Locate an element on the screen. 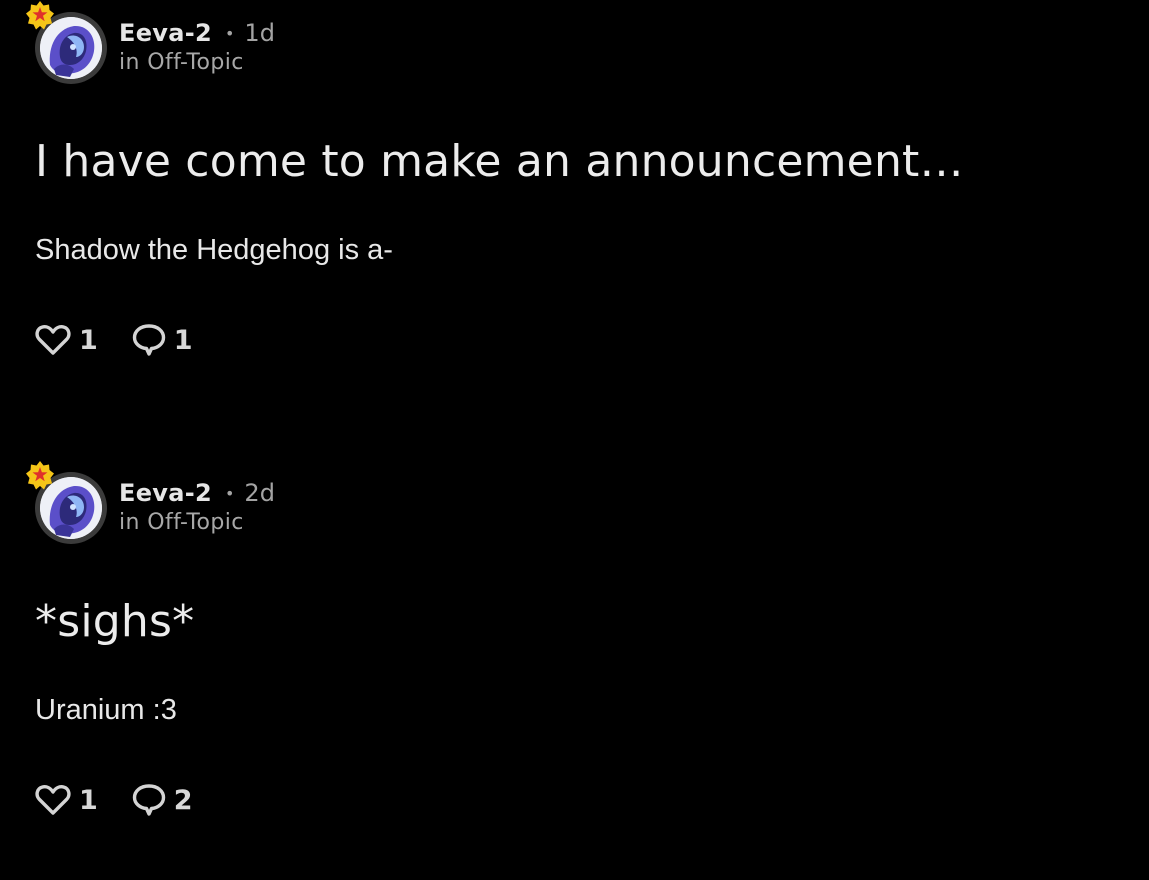 The height and width of the screenshot is (880, 1149). post-body: Shadow the Hedgehog is a- is located at coordinates (214, 250).